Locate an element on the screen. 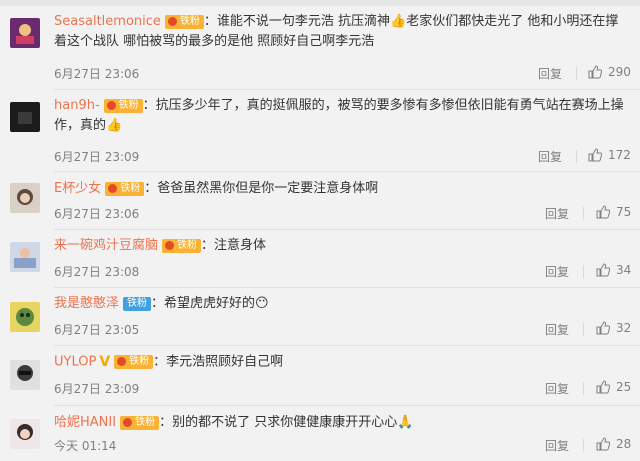 The width and height of the screenshot is (640, 461). comment-time: 6月27日 23:08 is located at coordinates (97, 272).